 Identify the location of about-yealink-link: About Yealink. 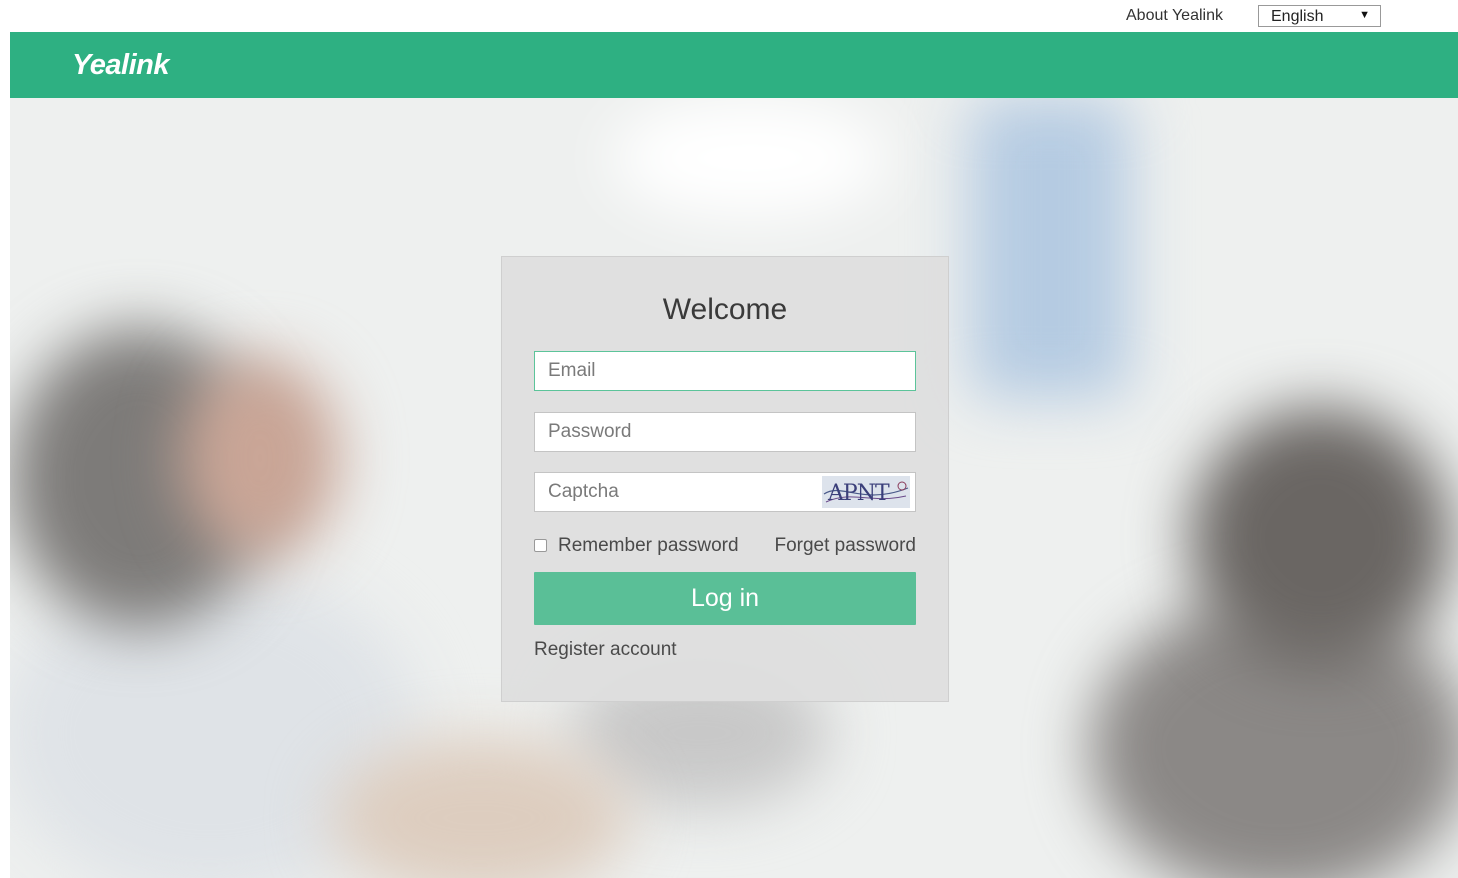
(1174, 16).